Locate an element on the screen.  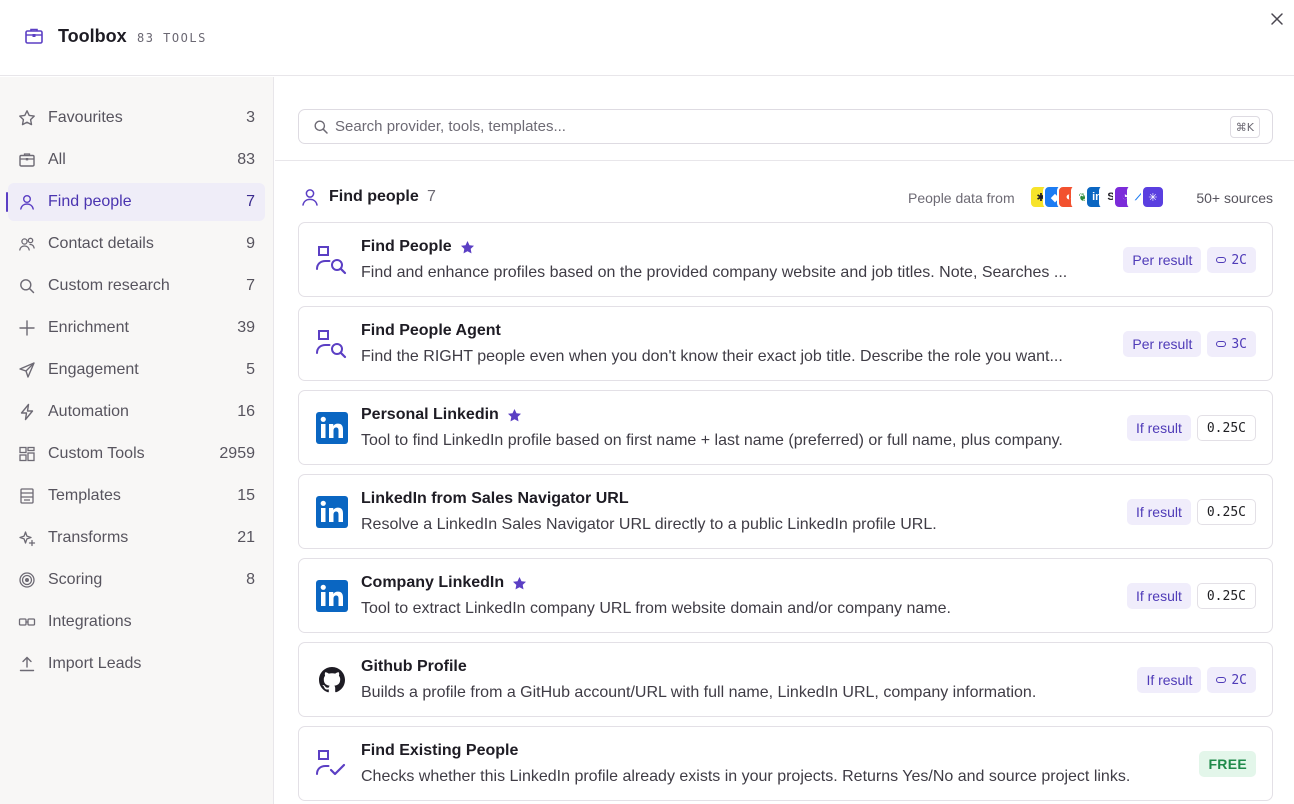
plus-icon is located at coordinates (27, 328).